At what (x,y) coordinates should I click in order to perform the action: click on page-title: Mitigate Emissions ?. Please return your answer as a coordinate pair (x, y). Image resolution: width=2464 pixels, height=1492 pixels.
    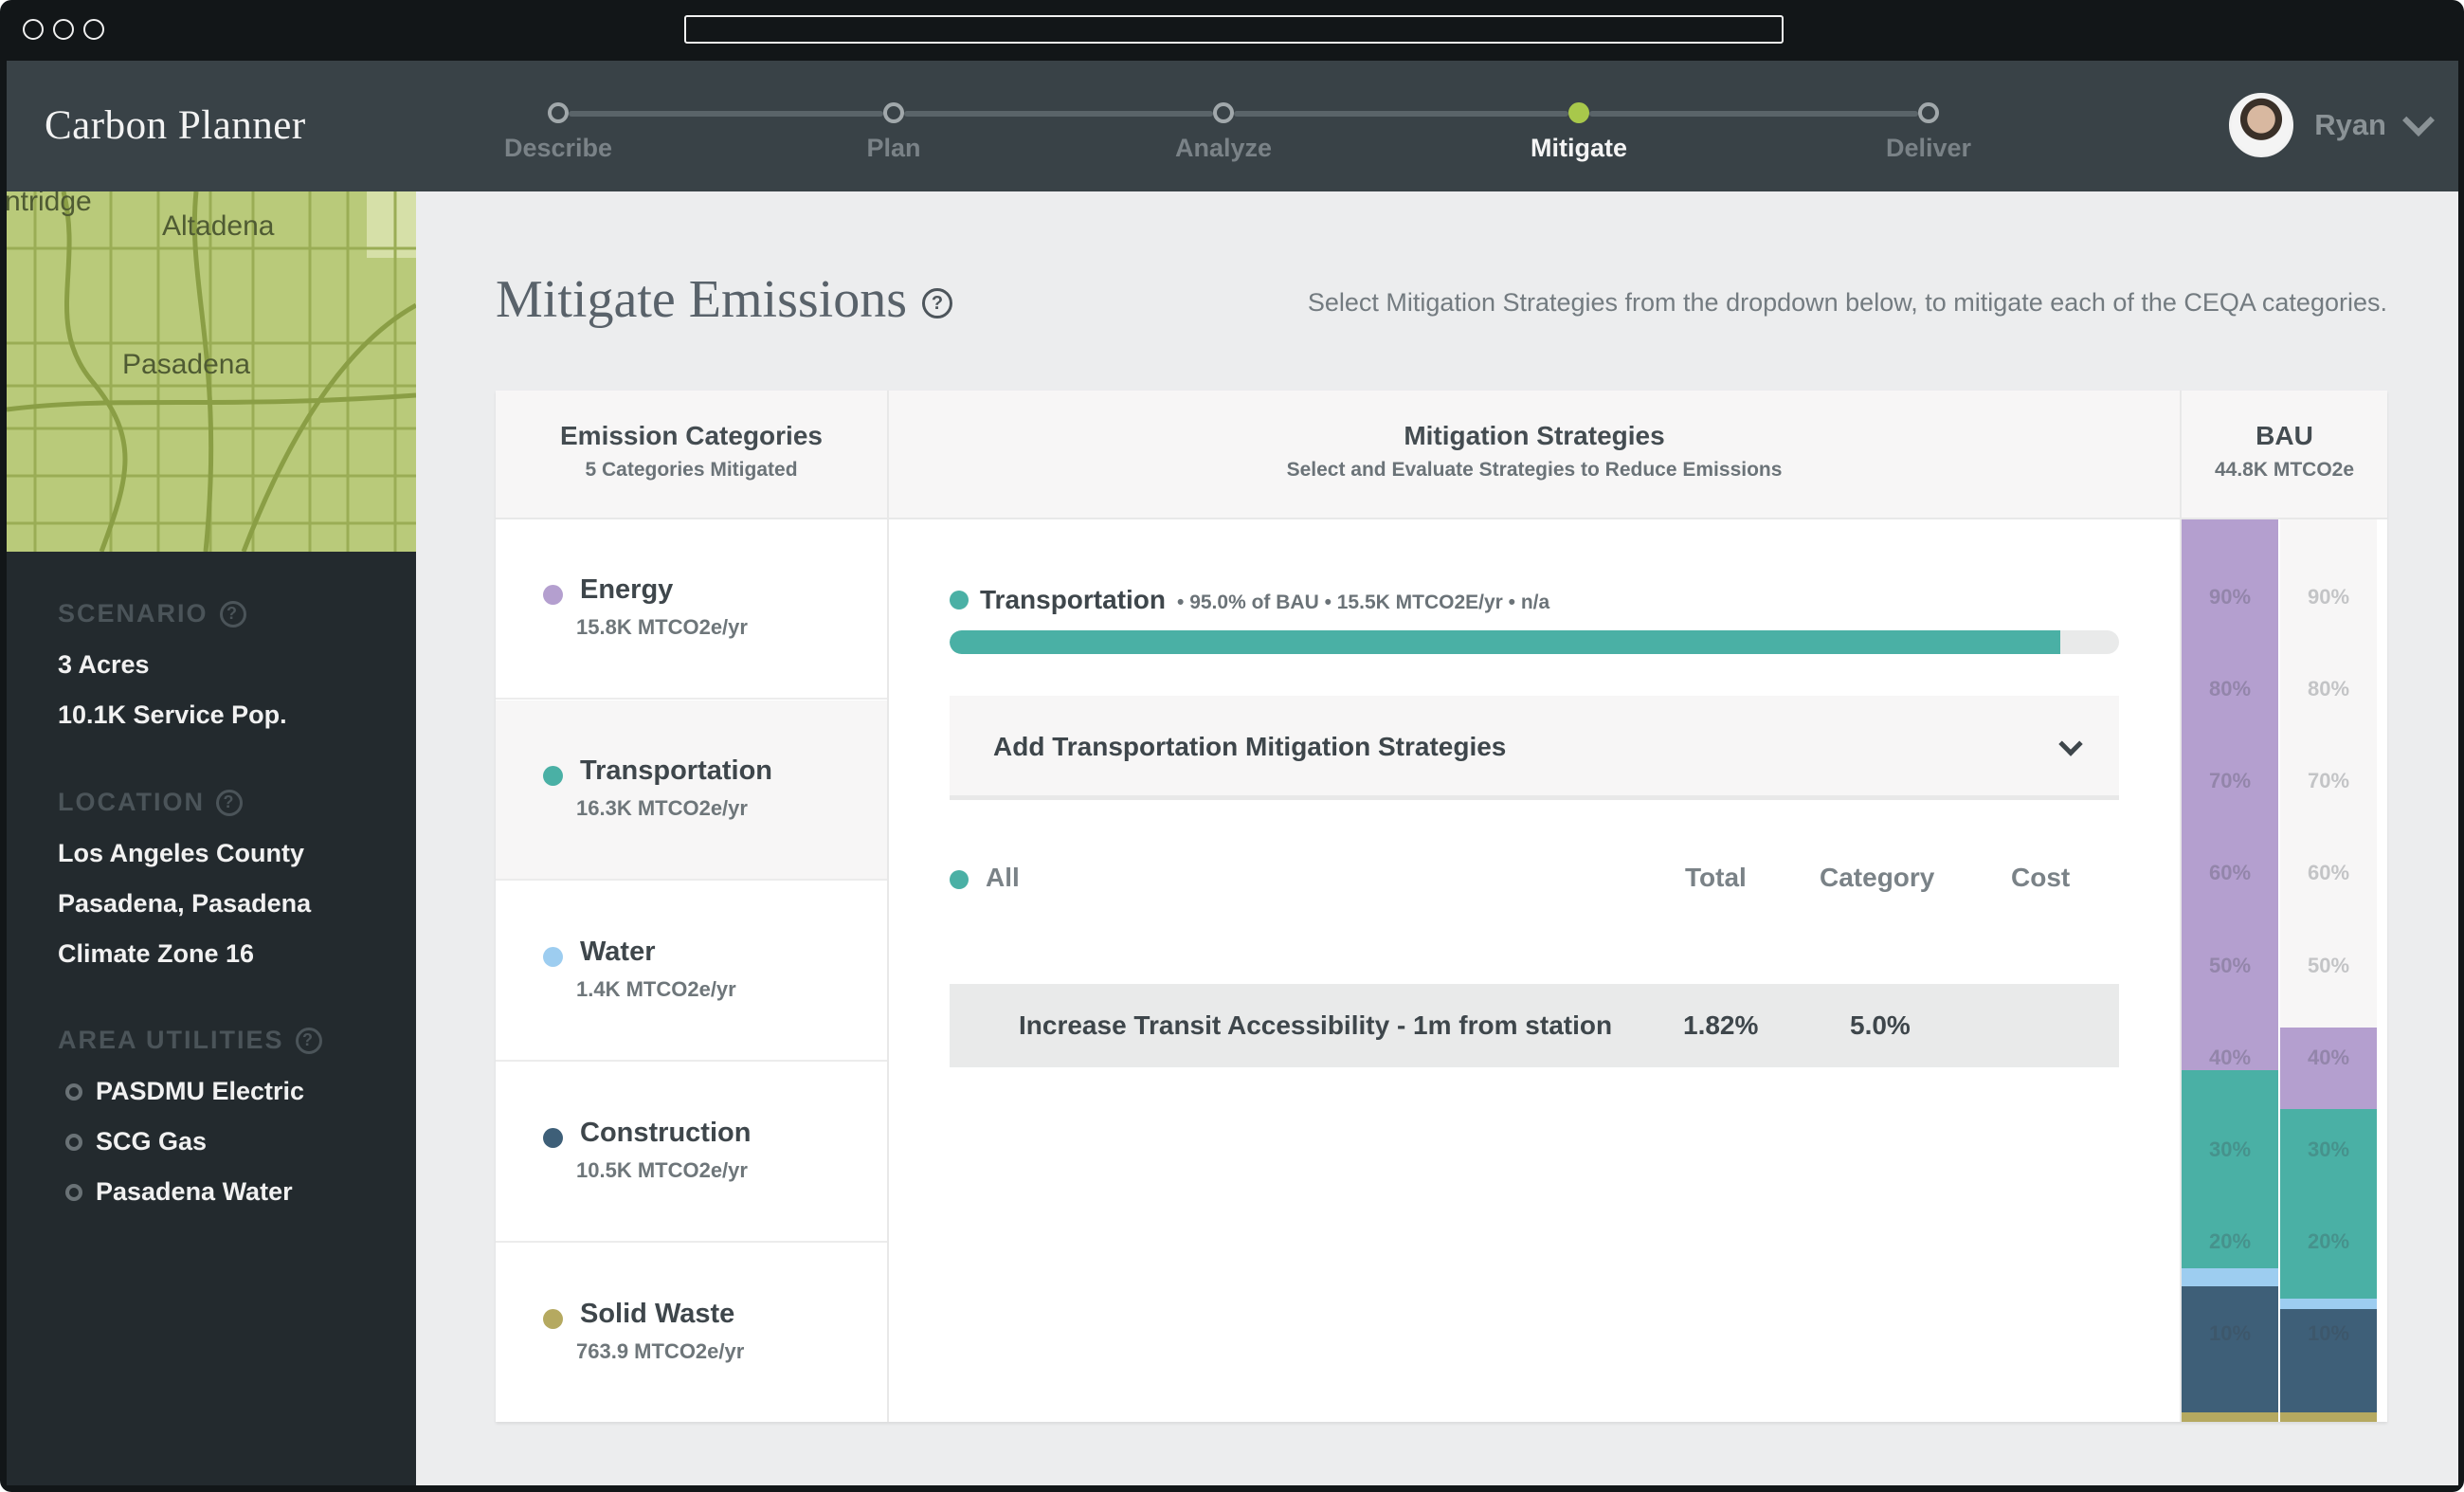
    Looking at the image, I should click on (724, 299).